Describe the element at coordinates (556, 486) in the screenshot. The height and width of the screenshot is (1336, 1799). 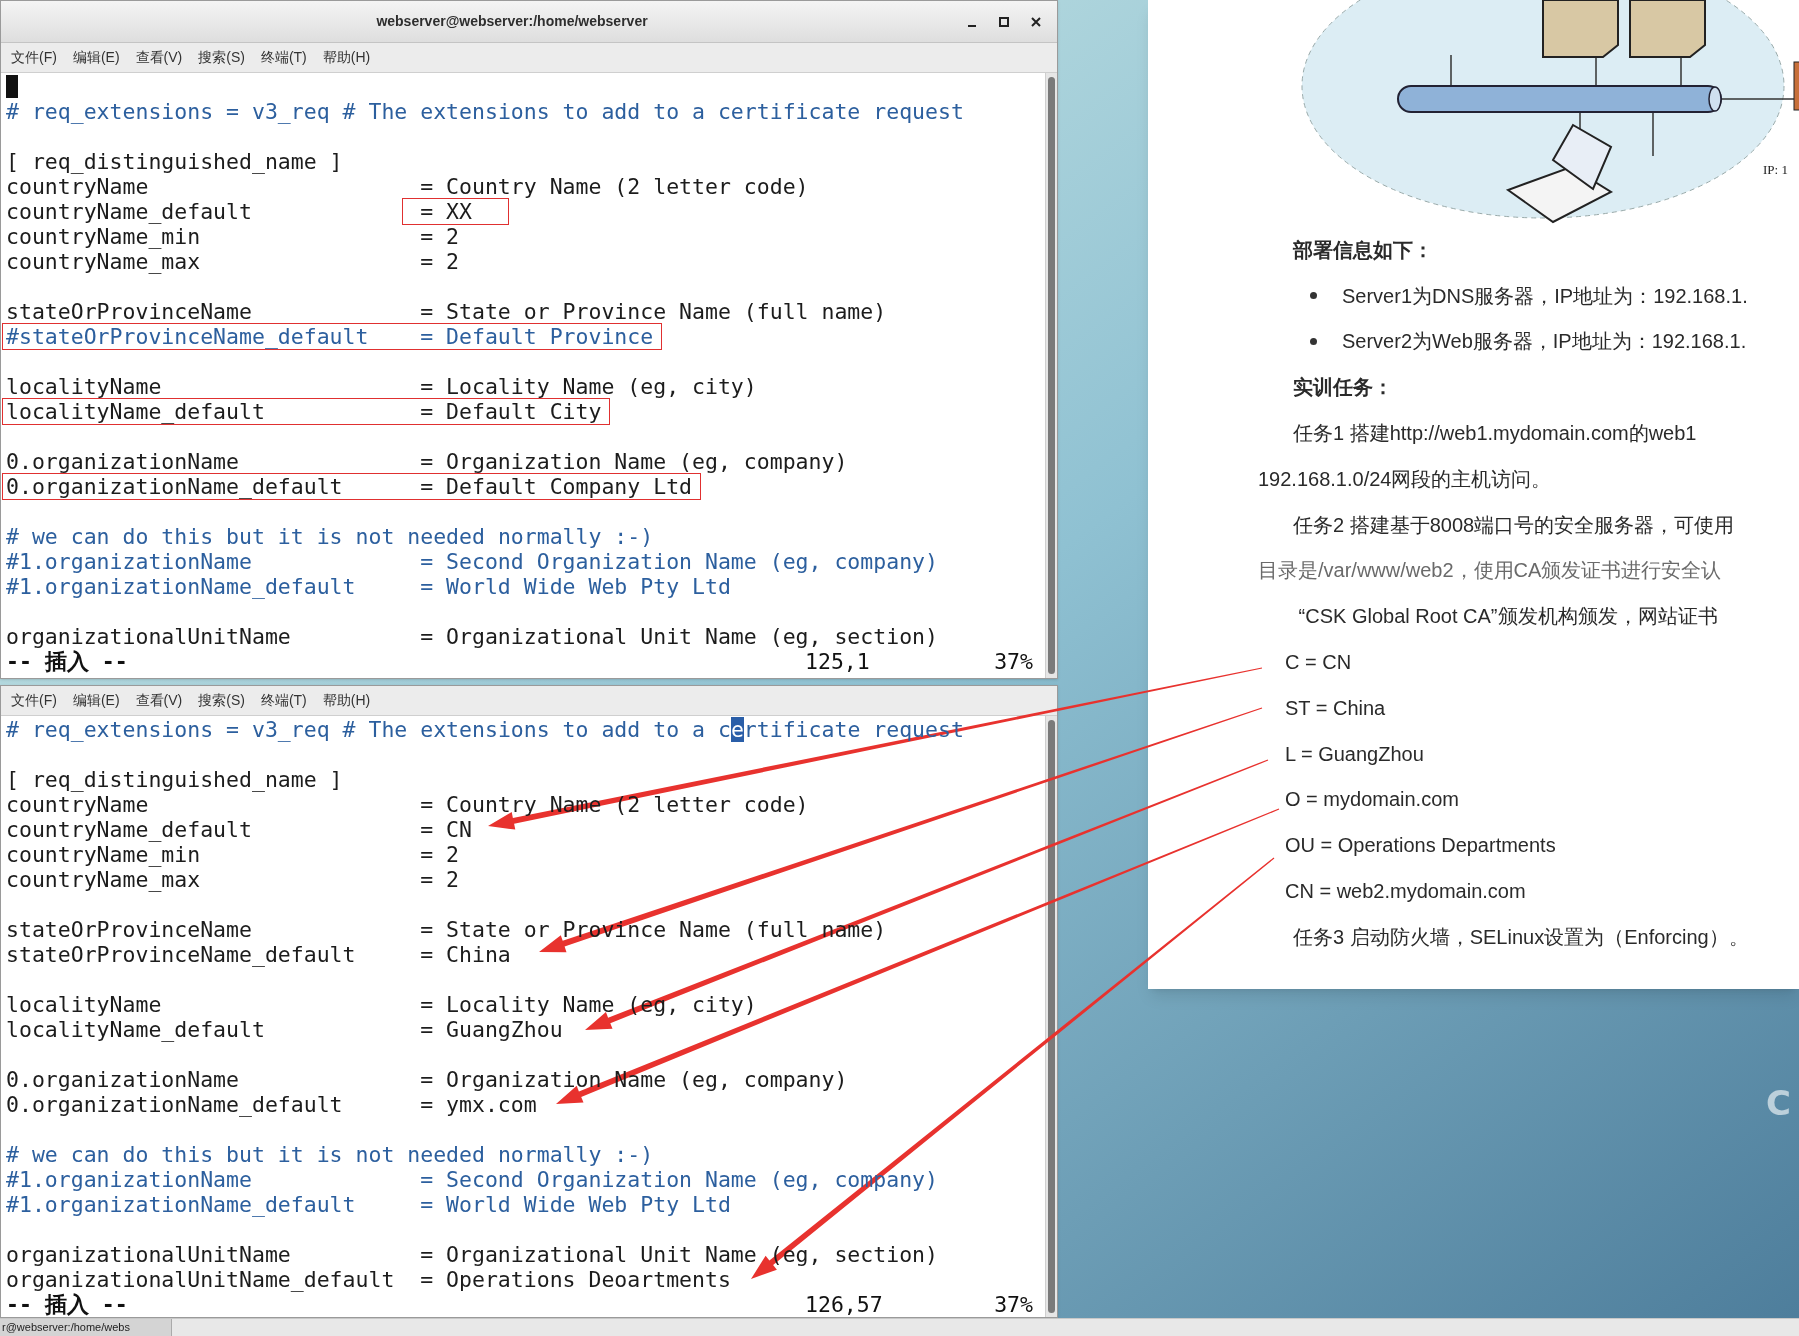
I see `config-value: = Default Company Ltd` at that location.